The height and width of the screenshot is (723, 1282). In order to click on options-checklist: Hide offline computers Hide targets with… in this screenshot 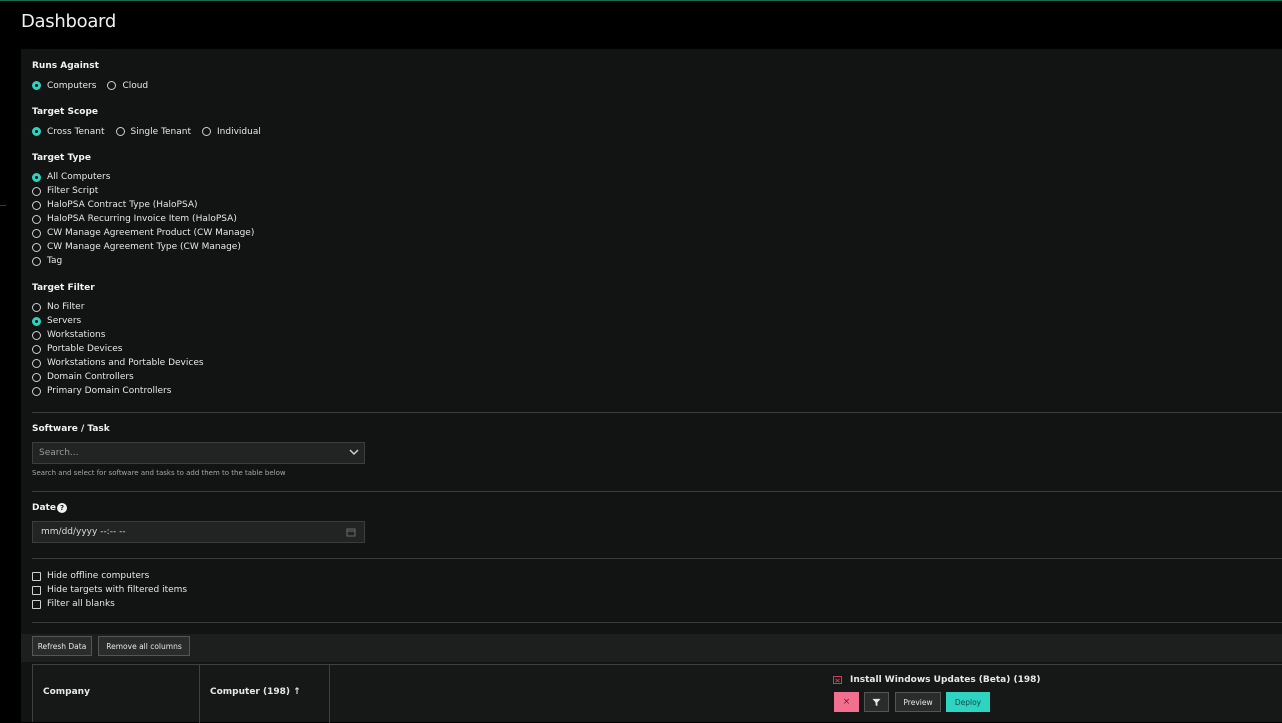, I will do `click(109, 590)`.